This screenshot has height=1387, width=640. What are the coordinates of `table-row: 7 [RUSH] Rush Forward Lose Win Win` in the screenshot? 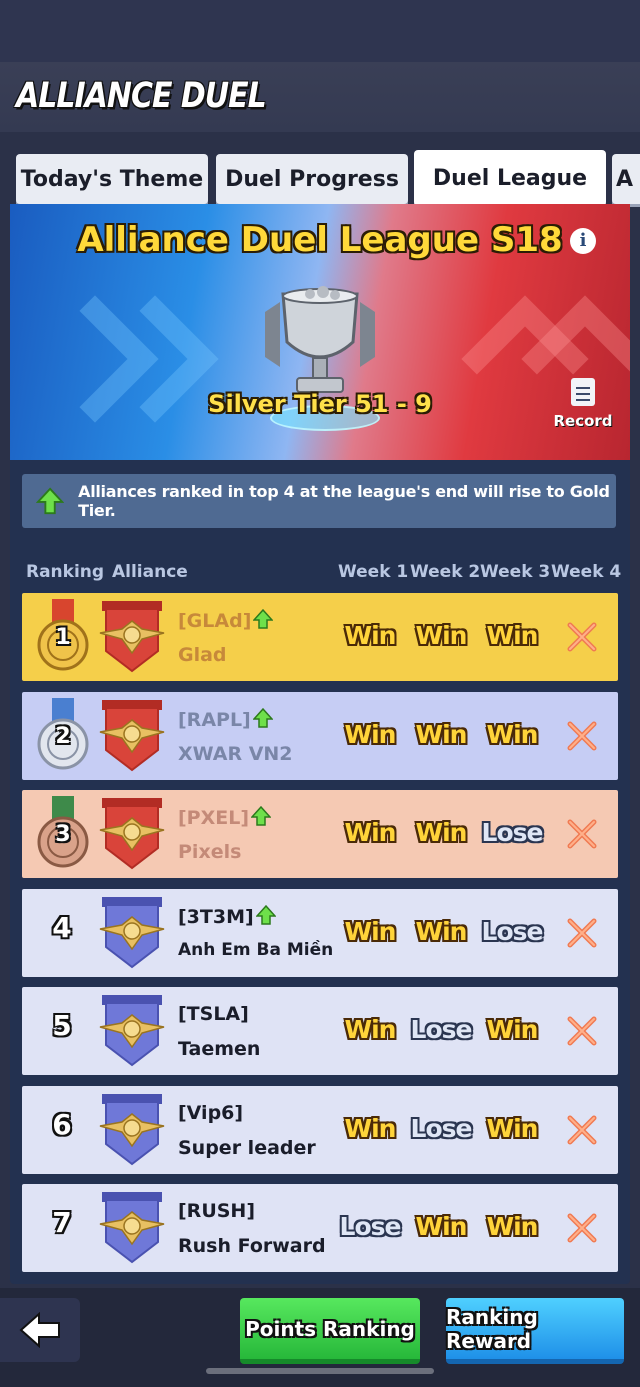 It's located at (320, 1228).